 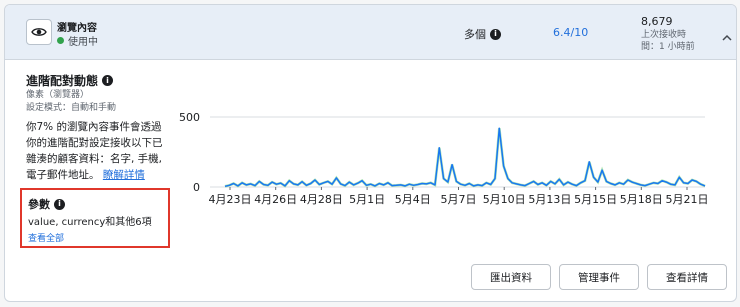 I want to click on see-all-link: 查看全部, so click(x=46, y=237).